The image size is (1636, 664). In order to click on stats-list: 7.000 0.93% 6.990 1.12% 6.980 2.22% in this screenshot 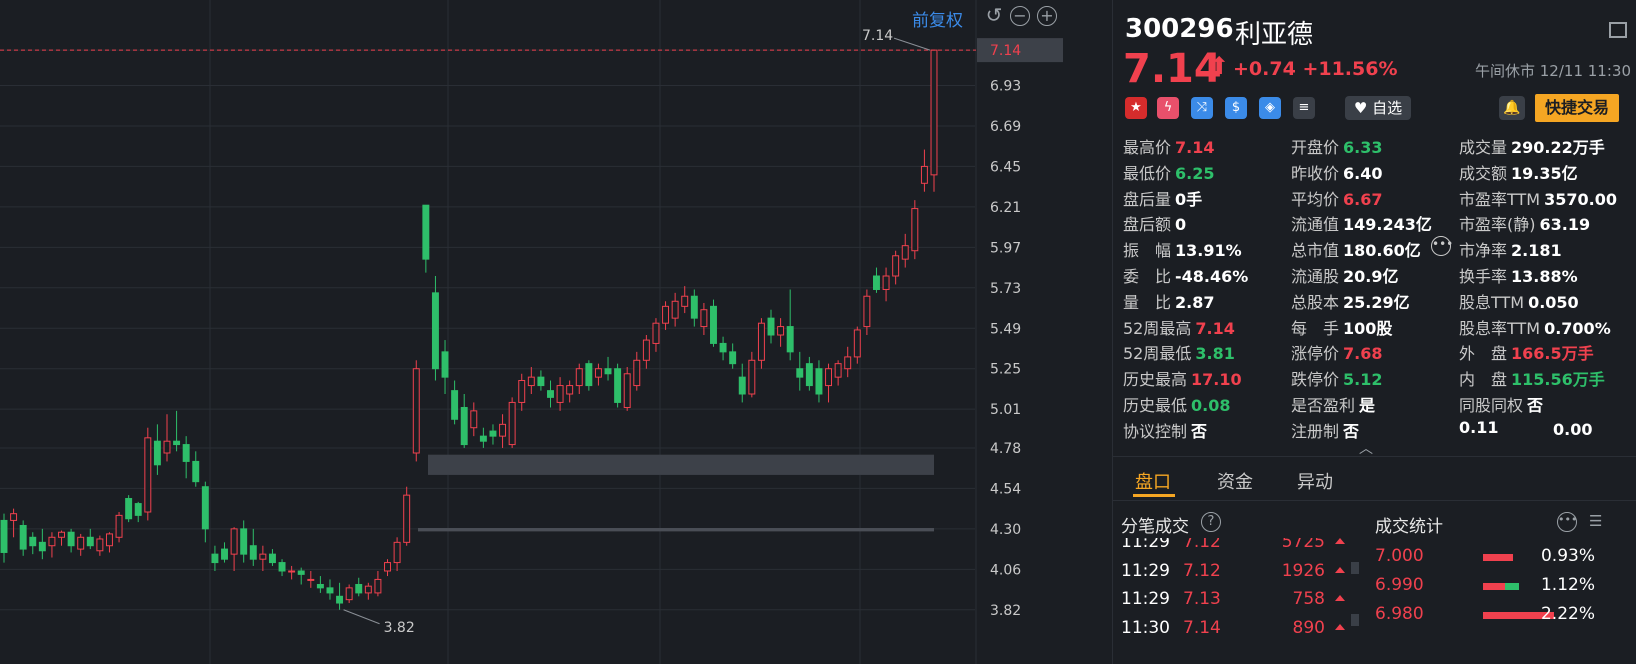, I will do `click(1499, 601)`.